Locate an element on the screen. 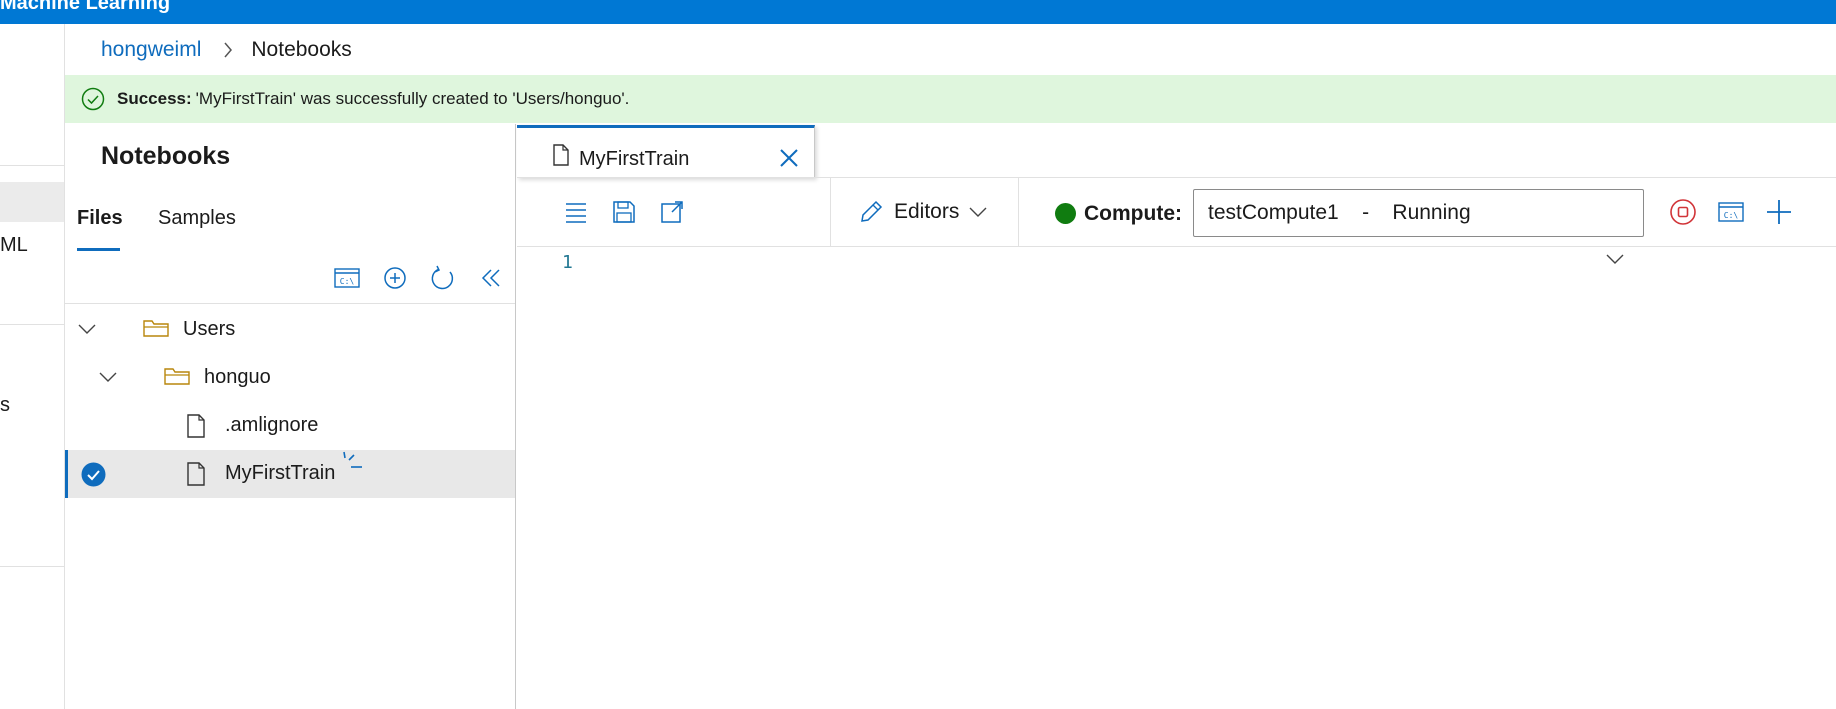 The width and height of the screenshot is (1836, 709). left-nav: ML s is located at coordinates (32, 366).